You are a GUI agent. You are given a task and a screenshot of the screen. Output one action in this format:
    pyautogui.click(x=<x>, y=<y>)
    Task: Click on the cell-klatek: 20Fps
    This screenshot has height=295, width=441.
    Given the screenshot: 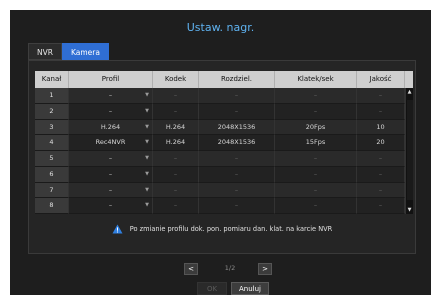 What is the action you would take?
    pyautogui.click(x=316, y=127)
    